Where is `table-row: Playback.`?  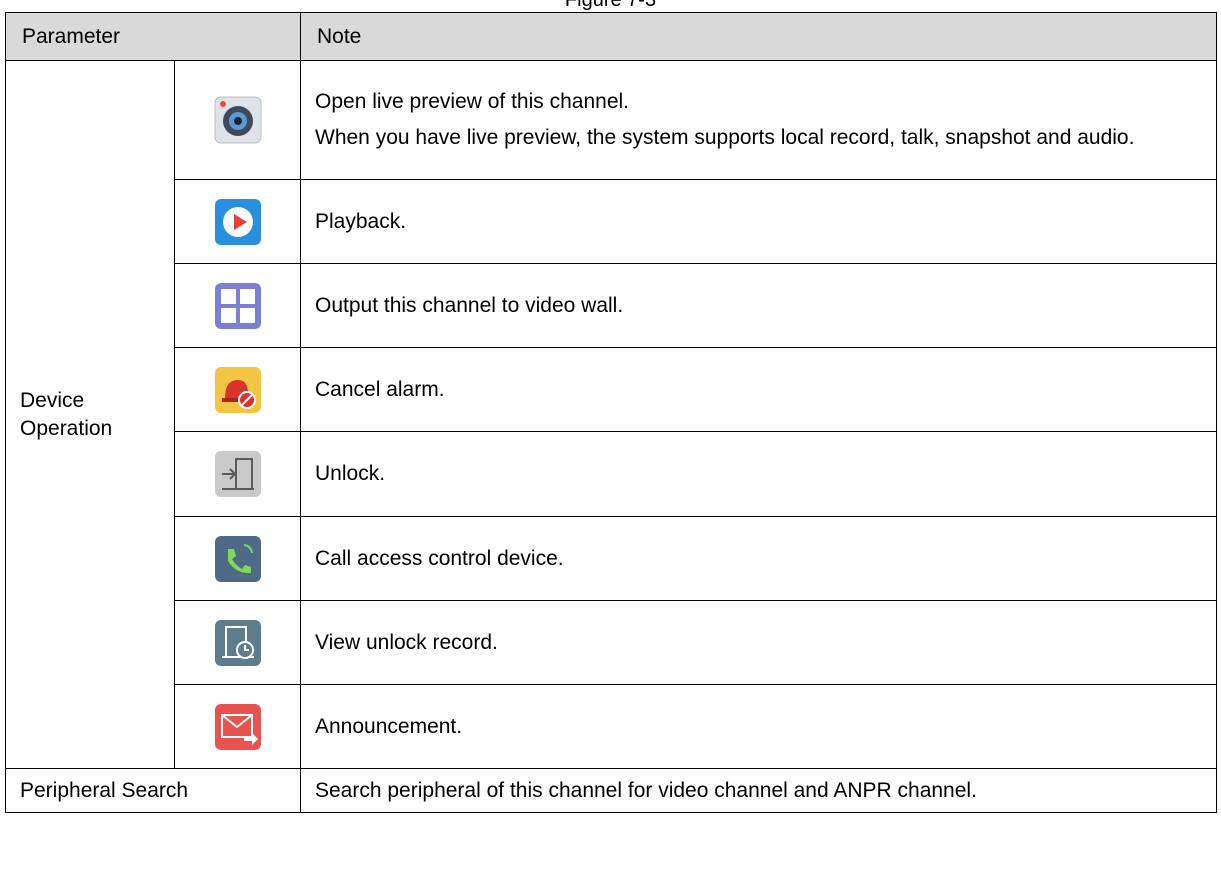 table-row: Playback. is located at coordinates (611, 221).